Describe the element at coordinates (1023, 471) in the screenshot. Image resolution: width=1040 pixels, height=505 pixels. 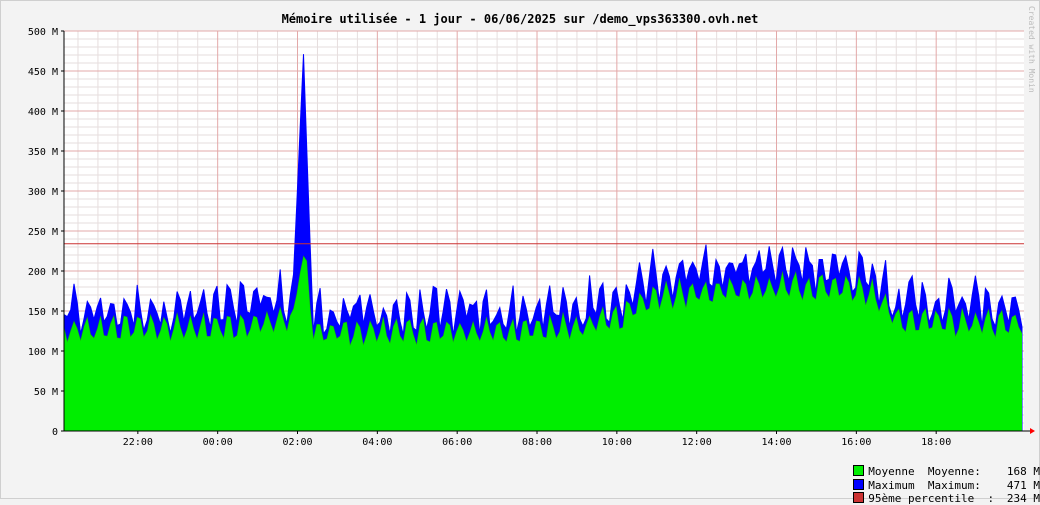
I see `legend-value-moyenne: 168 M` at that location.